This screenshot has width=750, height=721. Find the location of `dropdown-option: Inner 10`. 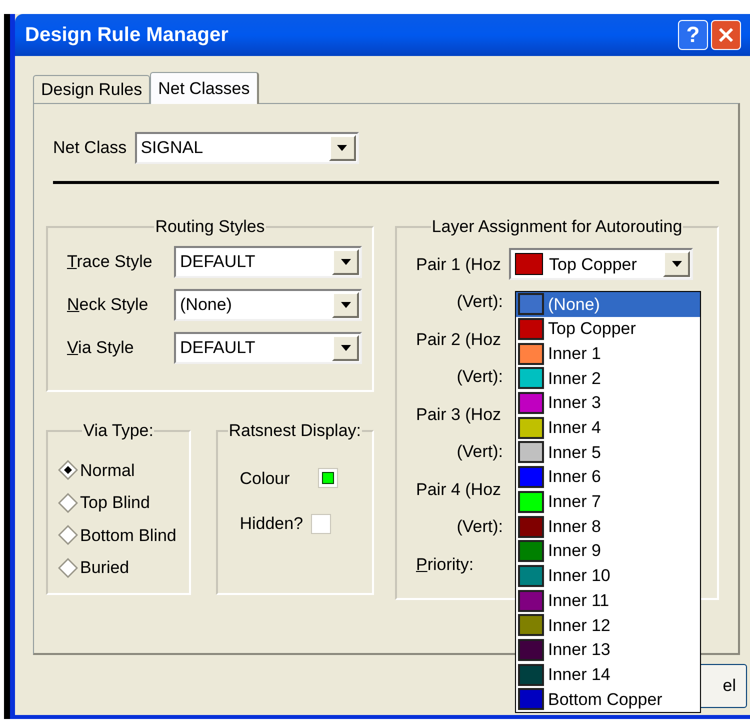

dropdown-option: Inner 10 is located at coordinates (608, 576).